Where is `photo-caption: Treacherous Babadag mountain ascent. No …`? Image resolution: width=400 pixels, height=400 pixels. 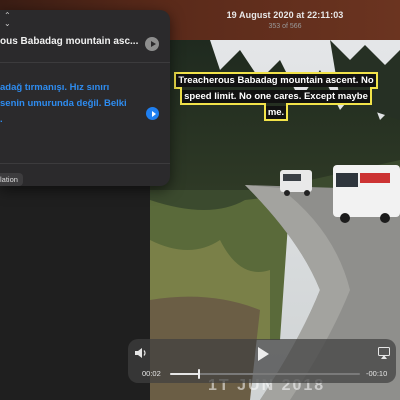 photo-caption: Treacherous Babadag mountain ascent. No … is located at coordinates (276, 96).